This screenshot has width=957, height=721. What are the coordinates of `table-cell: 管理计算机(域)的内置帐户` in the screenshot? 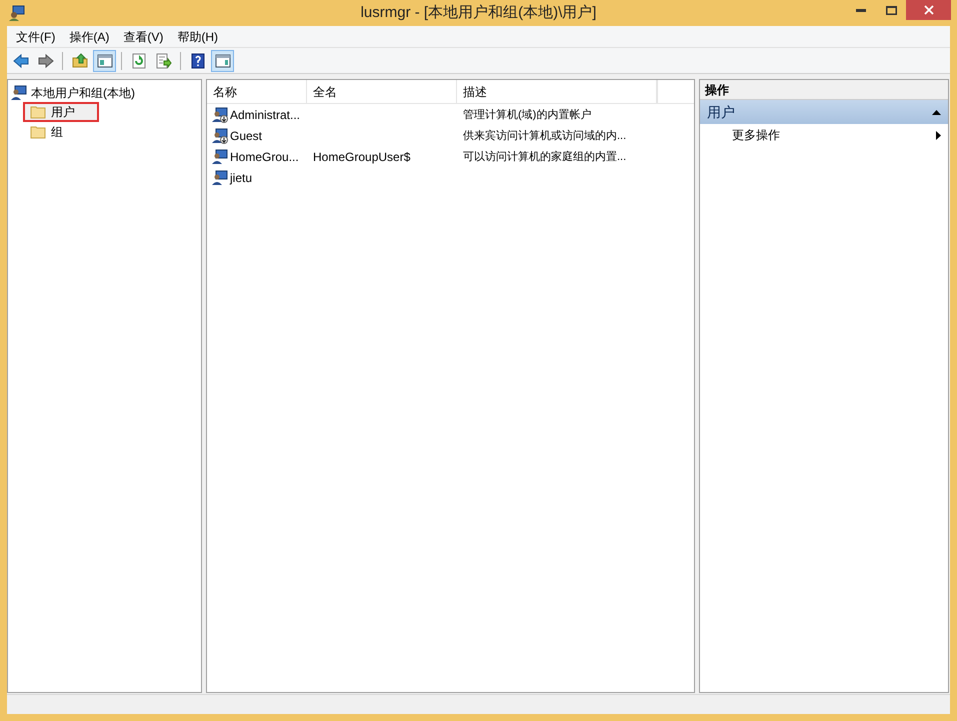 It's located at (527, 115).